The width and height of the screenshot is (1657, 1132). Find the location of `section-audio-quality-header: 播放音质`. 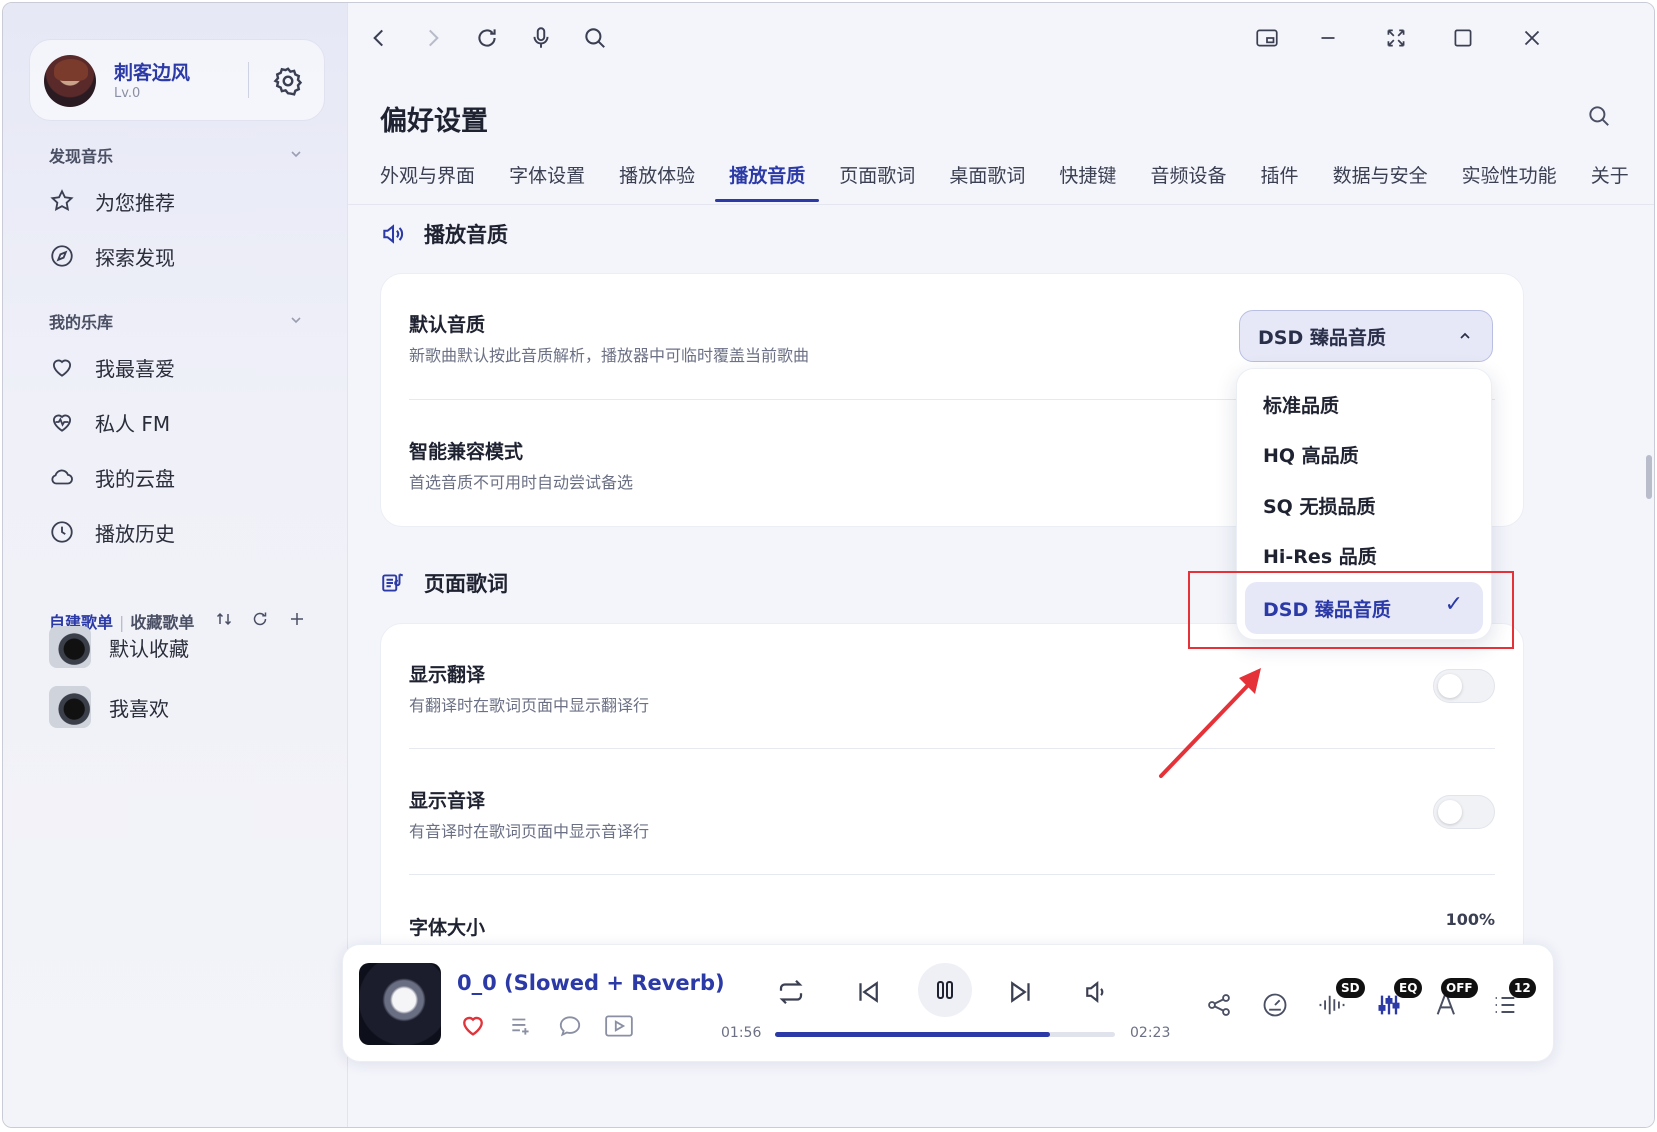

section-audio-quality-header: 播放音质 is located at coordinates (444, 234).